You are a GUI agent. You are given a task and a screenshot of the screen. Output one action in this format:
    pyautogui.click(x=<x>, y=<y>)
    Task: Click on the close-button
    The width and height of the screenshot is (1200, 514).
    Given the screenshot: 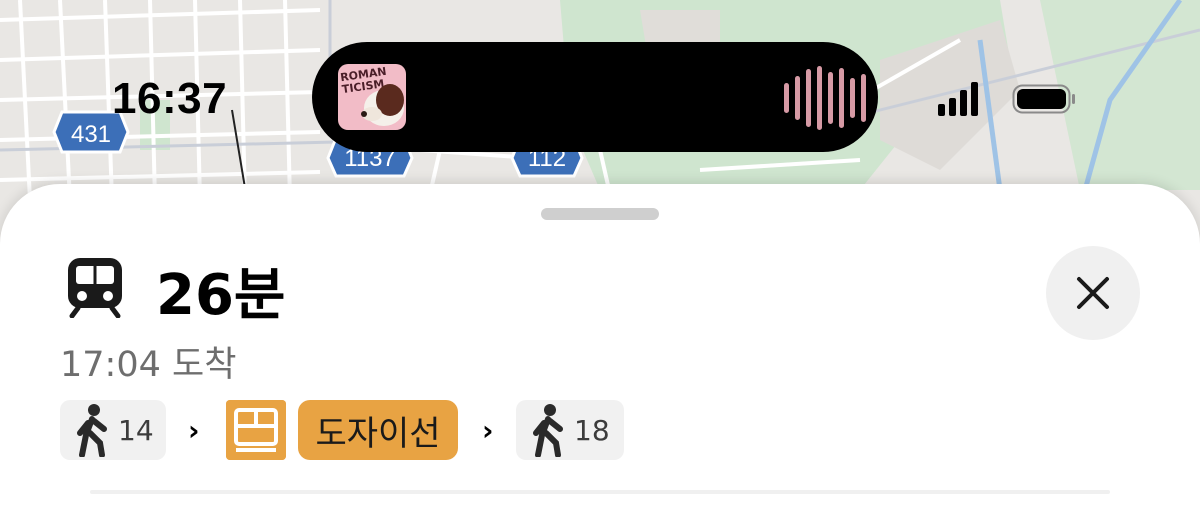 What is the action you would take?
    pyautogui.click(x=1093, y=293)
    